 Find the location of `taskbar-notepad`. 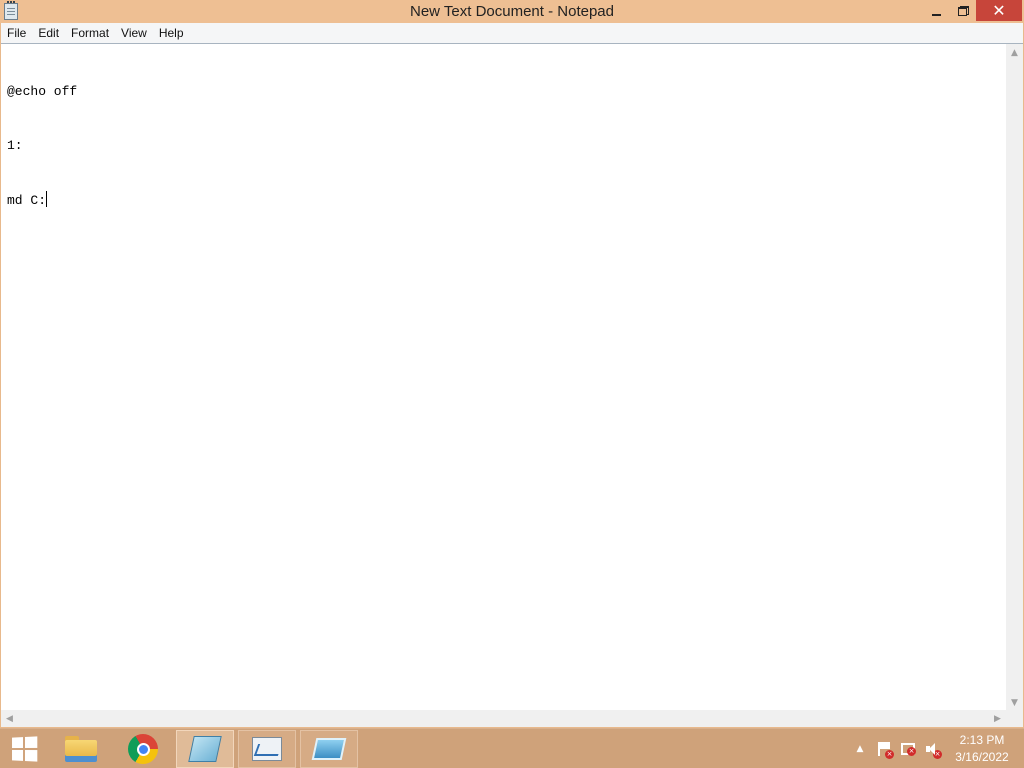

taskbar-notepad is located at coordinates (205, 749).